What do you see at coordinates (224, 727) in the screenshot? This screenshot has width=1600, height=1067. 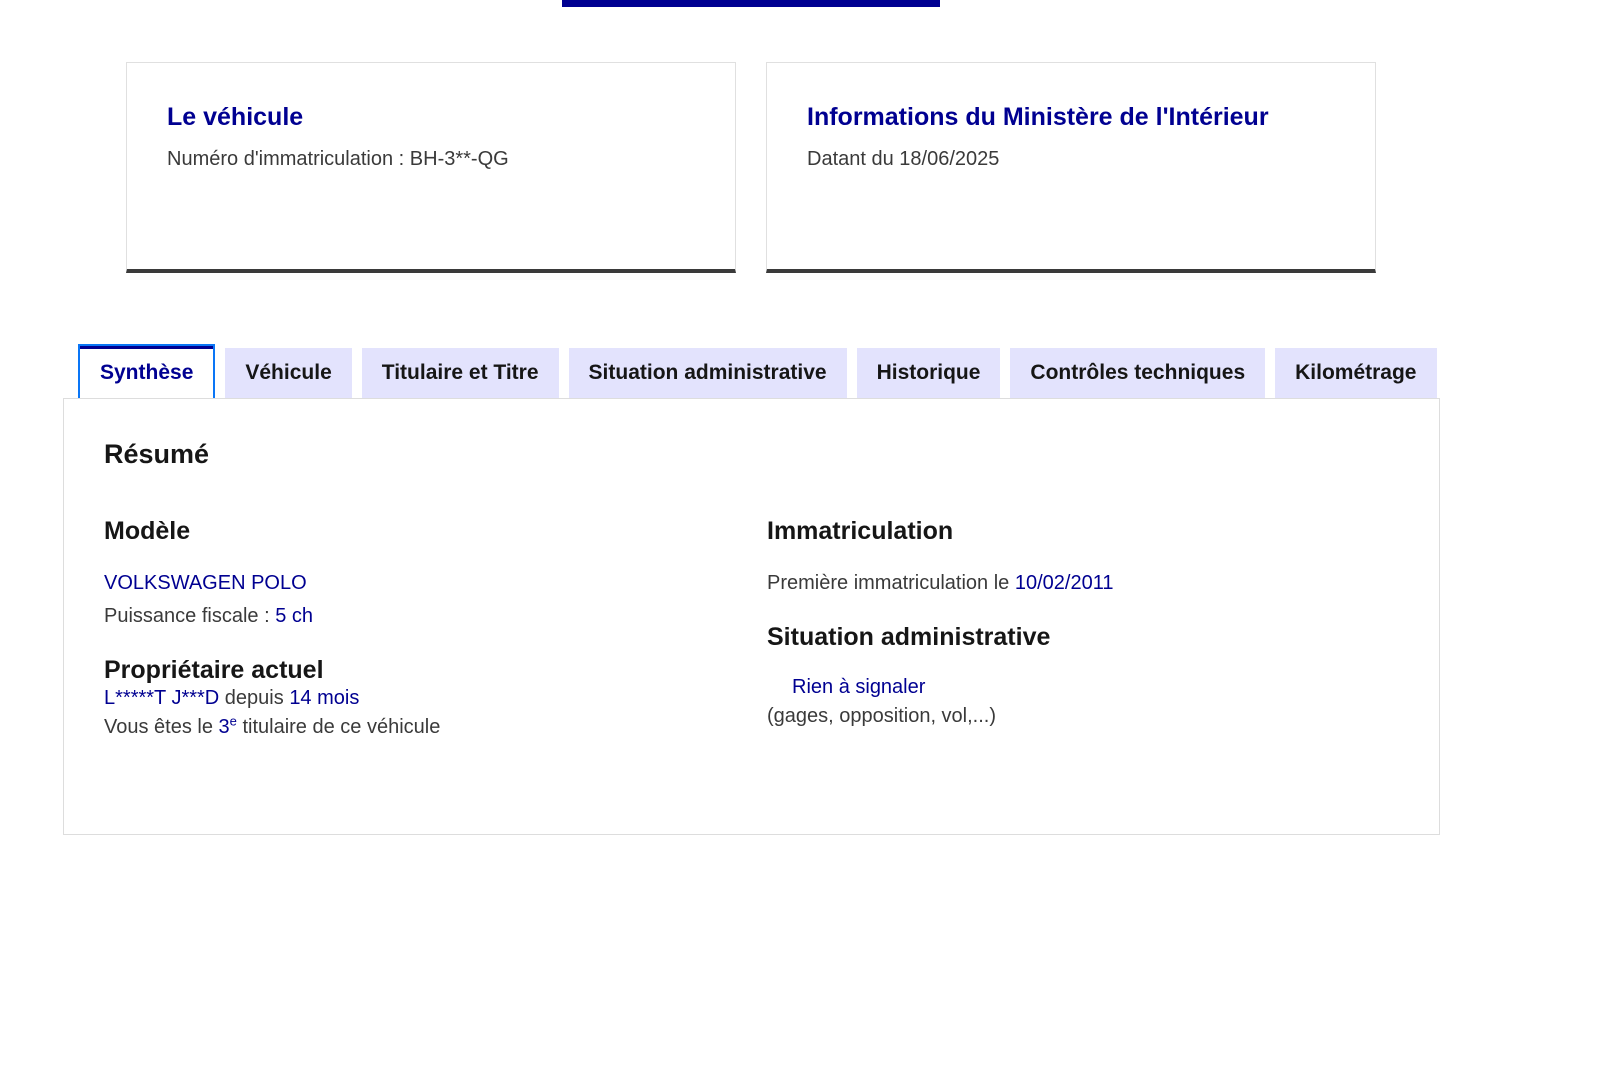 I see `owner-rank-value: 3` at bounding box center [224, 727].